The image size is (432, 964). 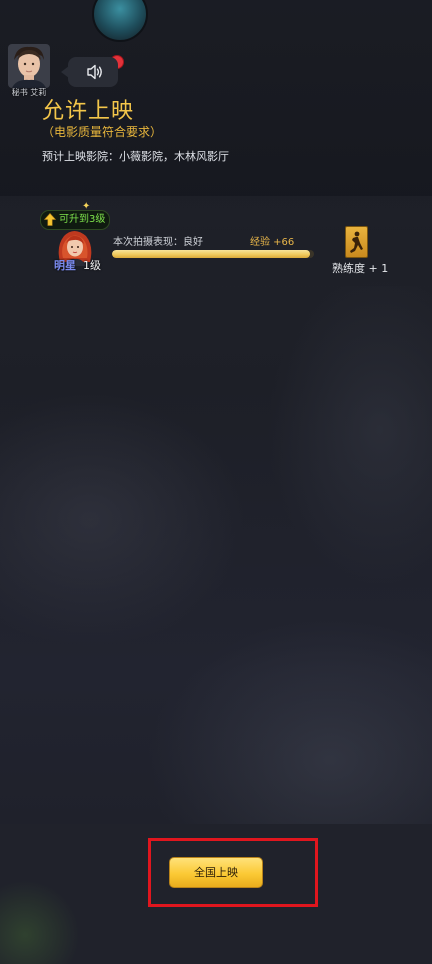 I want to click on upgrade-badge: 可升到3级, so click(x=75, y=220).